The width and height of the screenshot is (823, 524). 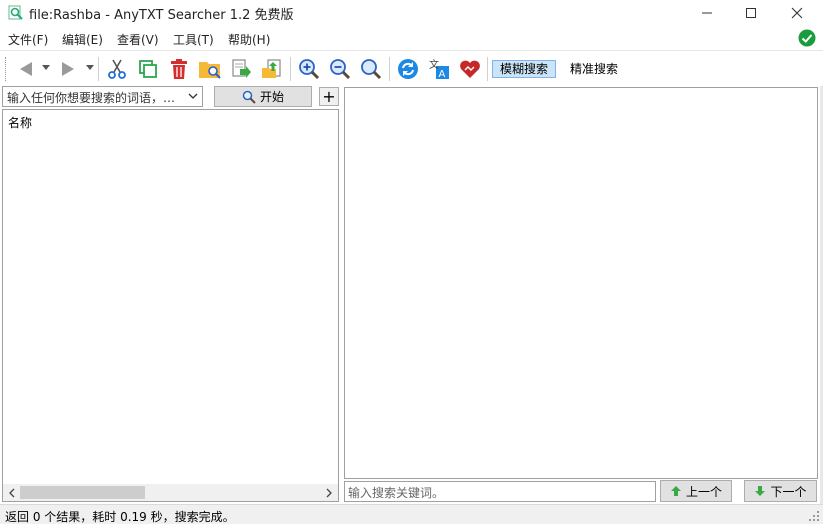 What do you see at coordinates (90, 67) in the screenshot?
I see `forward-dropdown-icon` at bounding box center [90, 67].